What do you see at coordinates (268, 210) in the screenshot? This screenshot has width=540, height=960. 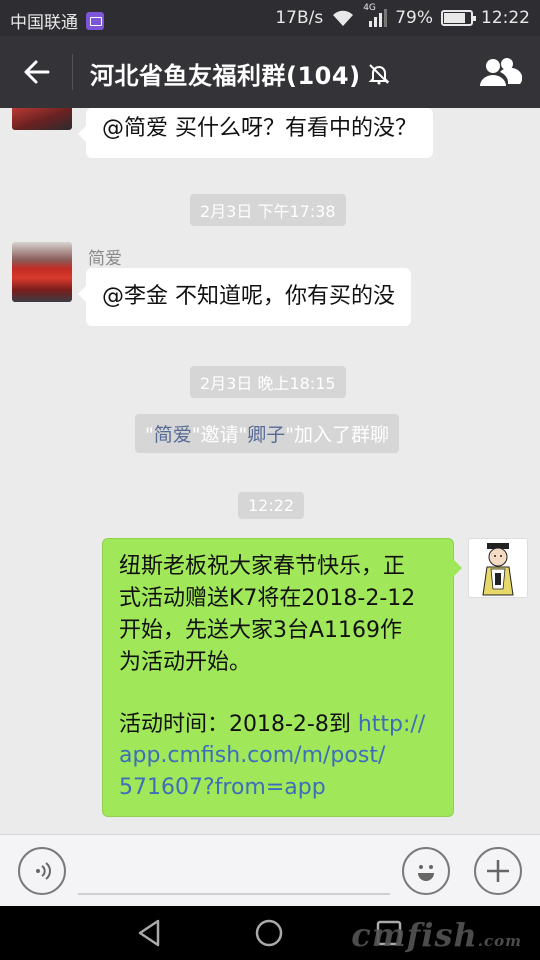 I see `timestamp: 2月3日 下午17:38` at bounding box center [268, 210].